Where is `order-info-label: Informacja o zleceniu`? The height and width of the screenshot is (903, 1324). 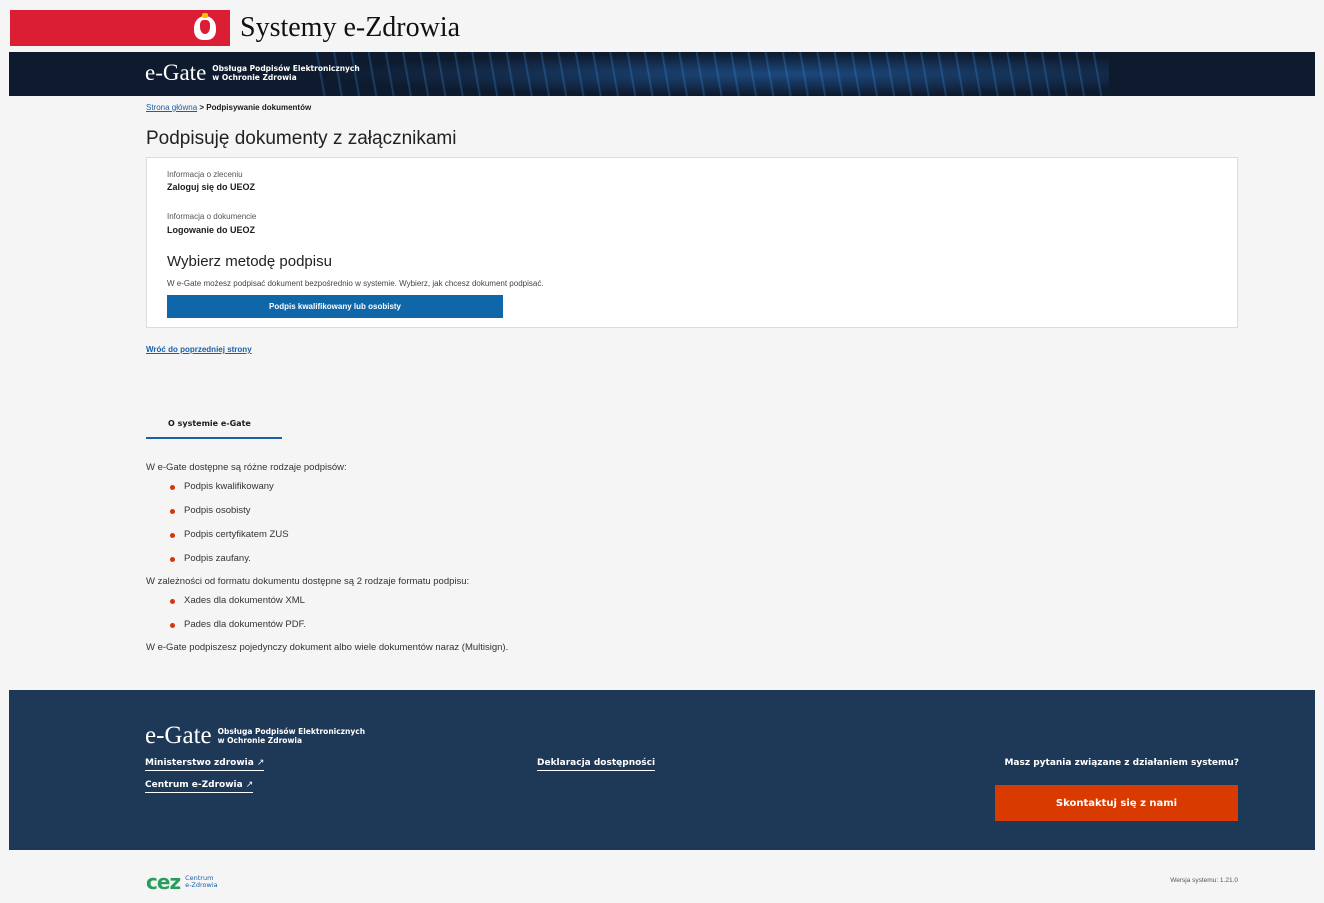
order-info-label: Informacja o zleceniu is located at coordinates (205, 174).